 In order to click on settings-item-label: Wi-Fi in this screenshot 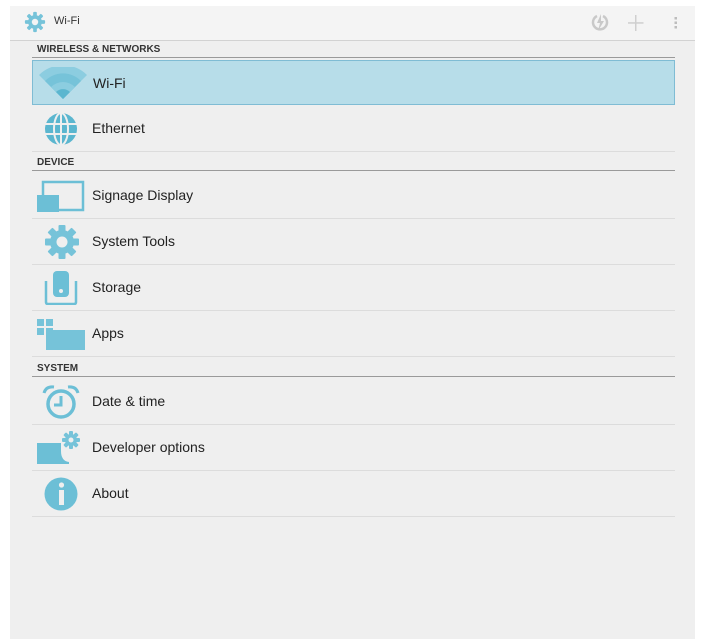, I will do `click(109, 83)`.